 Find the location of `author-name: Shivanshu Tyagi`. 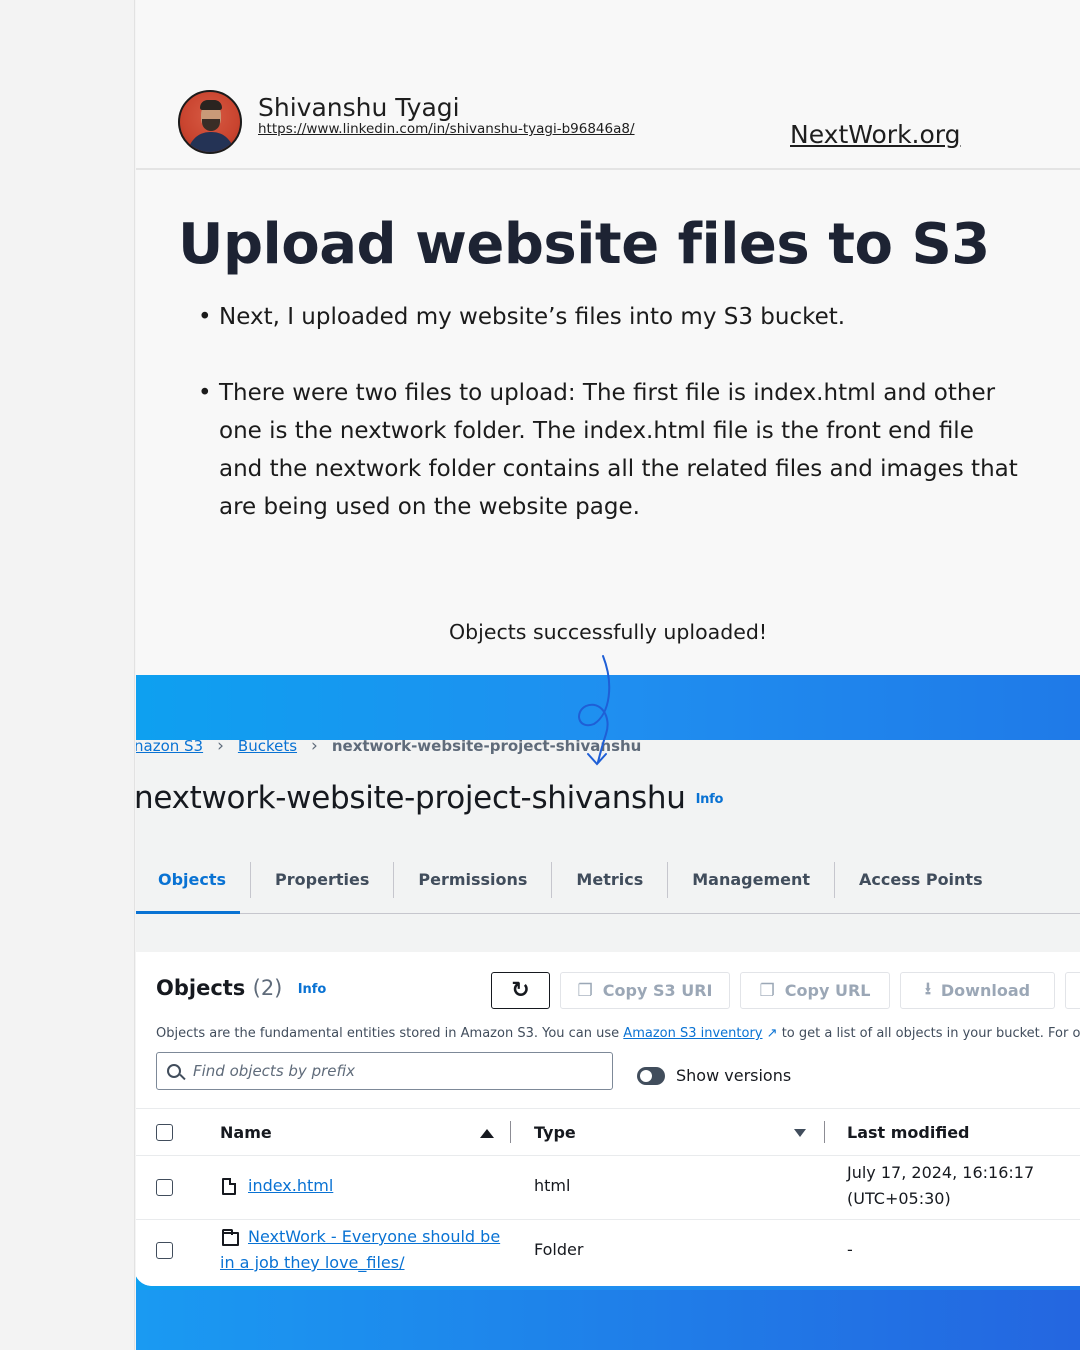

author-name: Shivanshu Tyagi is located at coordinates (359, 107).